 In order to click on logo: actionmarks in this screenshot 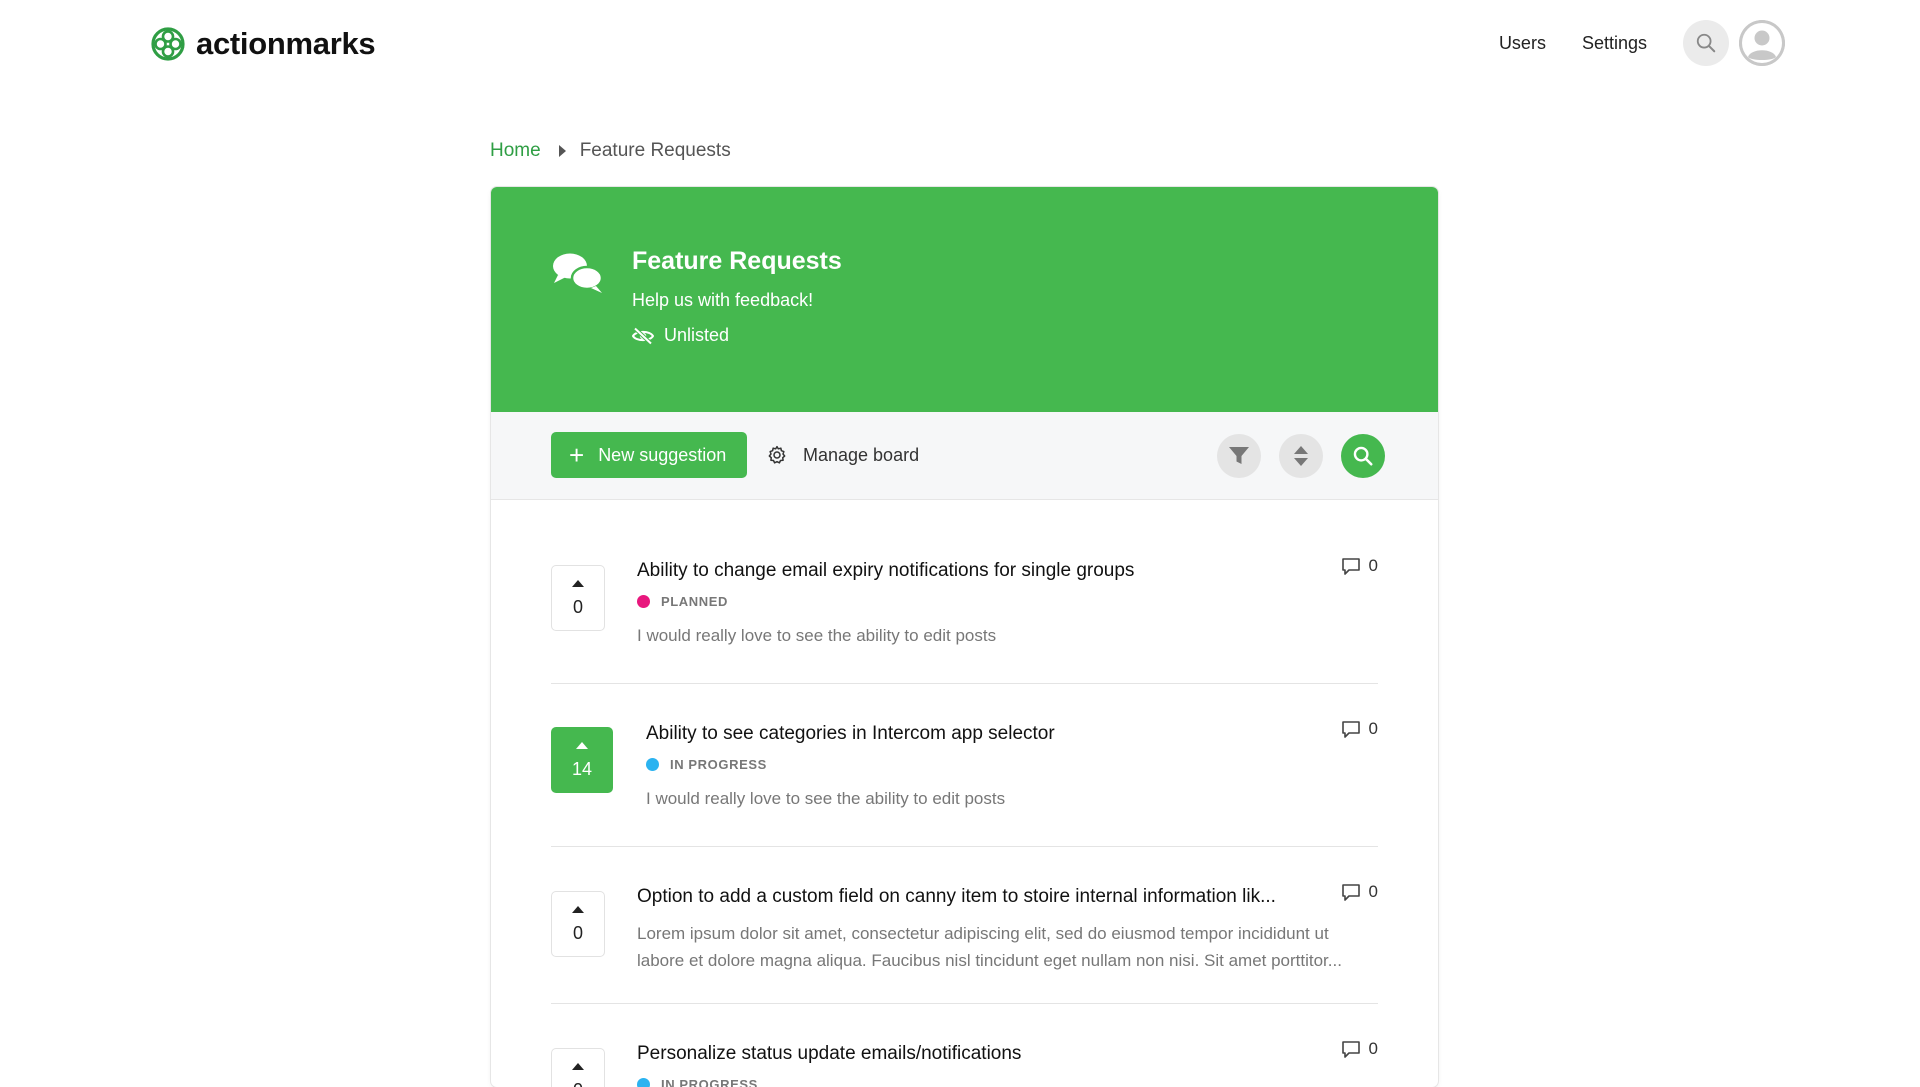, I will do `click(263, 44)`.